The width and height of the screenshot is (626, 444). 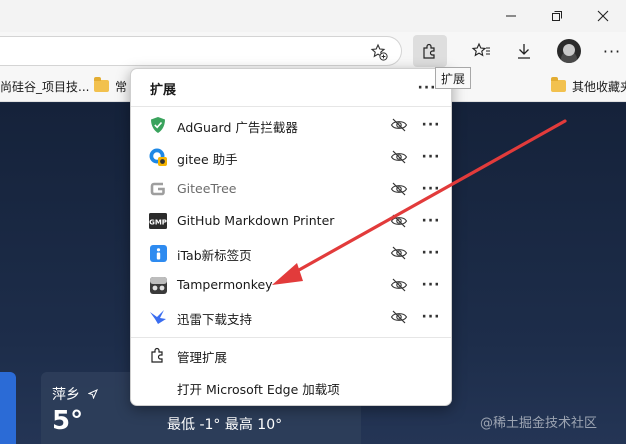 I want to click on city-label: 萍乡, so click(x=66, y=395).